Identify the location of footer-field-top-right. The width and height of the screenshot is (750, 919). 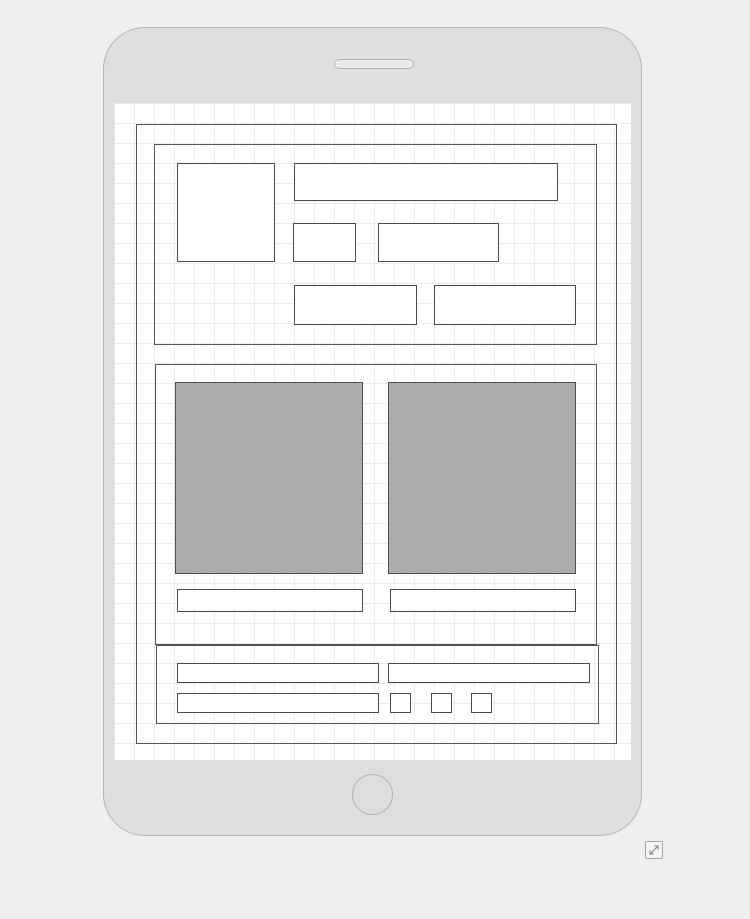
(489, 673).